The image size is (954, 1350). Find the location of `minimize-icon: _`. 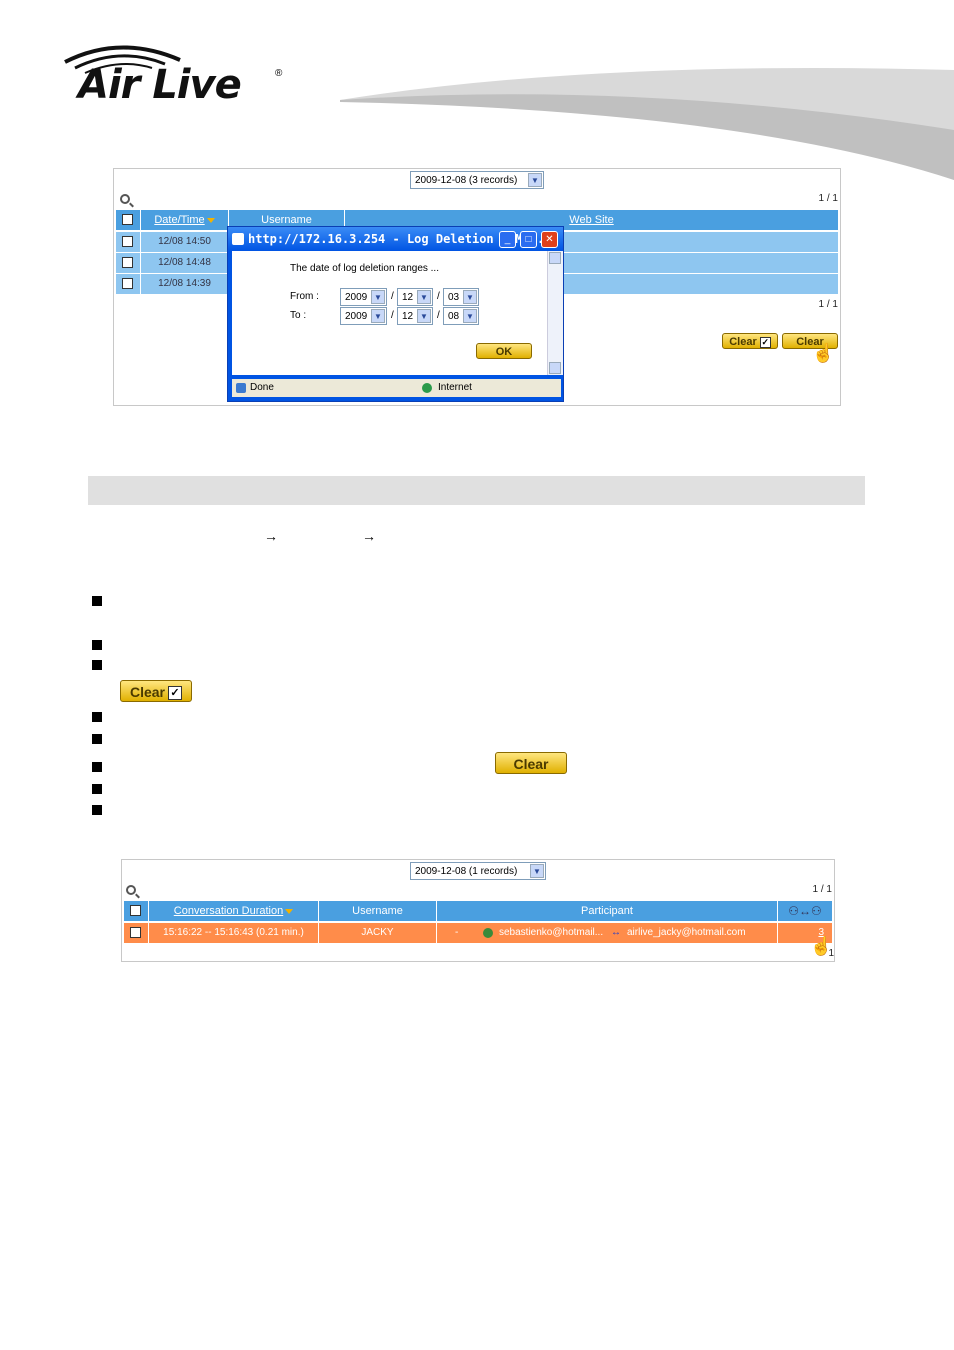

minimize-icon: _ is located at coordinates (507, 239).